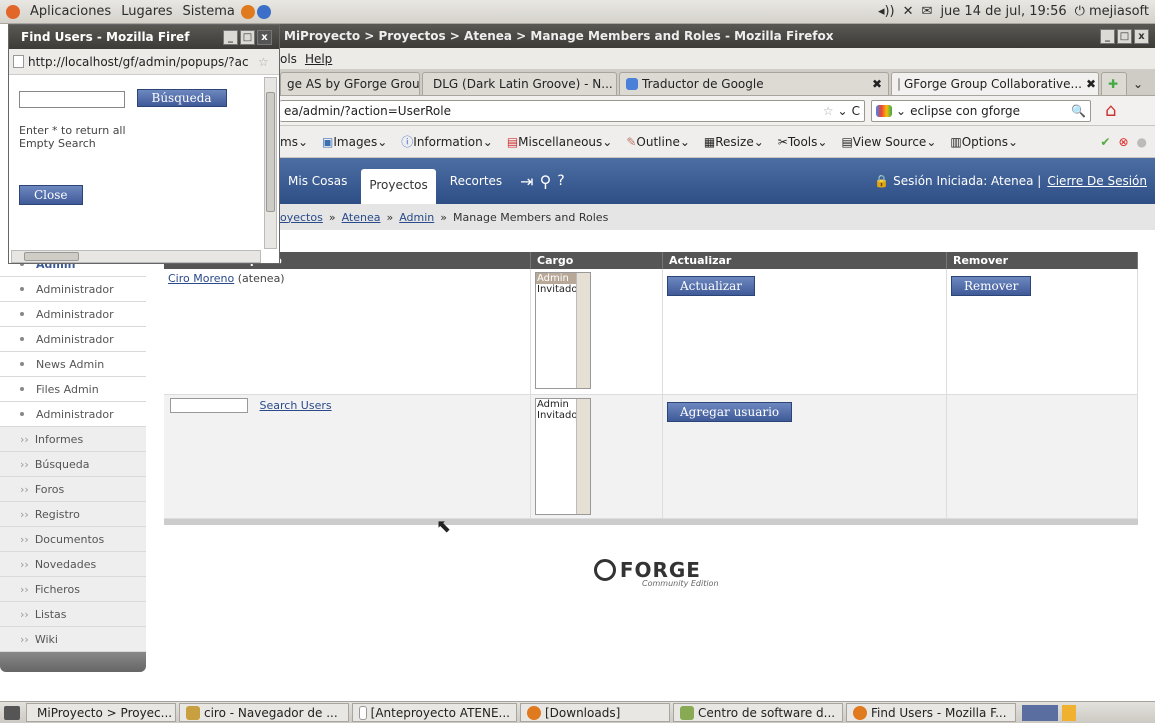 This screenshot has height=723, width=1155. I want to click on sidebar-section-informes: ›› Informes, so click(73, 439).